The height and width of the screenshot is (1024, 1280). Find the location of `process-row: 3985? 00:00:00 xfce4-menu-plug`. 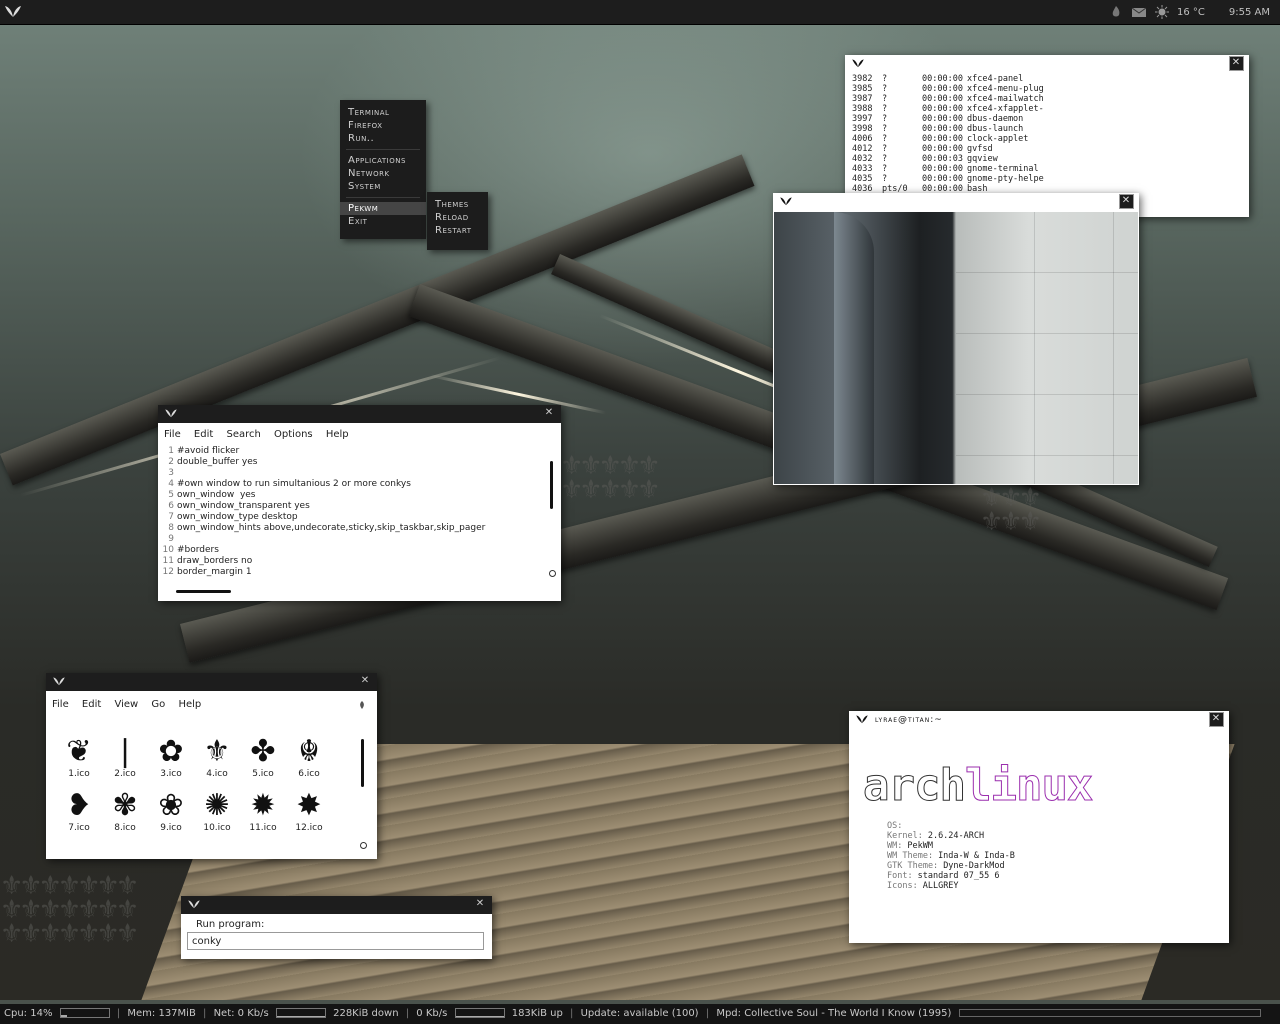

process-row: 3985? 00:00:00 xfce4-menu-plug is located at coordinates (969, 89).